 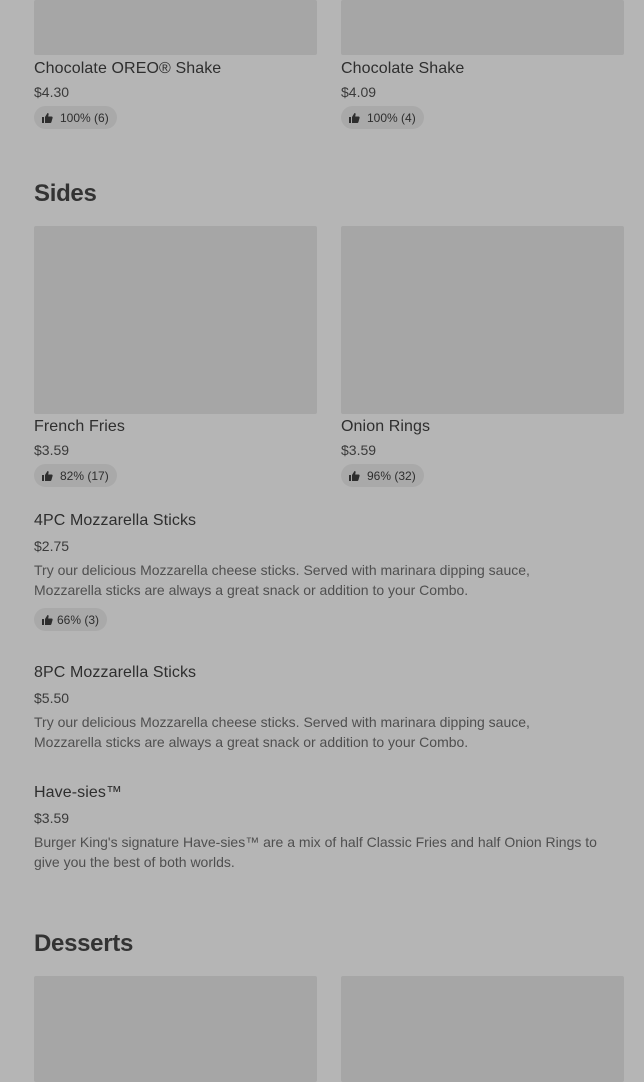 What do you see at coordinates (84, 117) in the screenshot?
I see `rating-text: 100% (6)` at bounding box center [84, 117].